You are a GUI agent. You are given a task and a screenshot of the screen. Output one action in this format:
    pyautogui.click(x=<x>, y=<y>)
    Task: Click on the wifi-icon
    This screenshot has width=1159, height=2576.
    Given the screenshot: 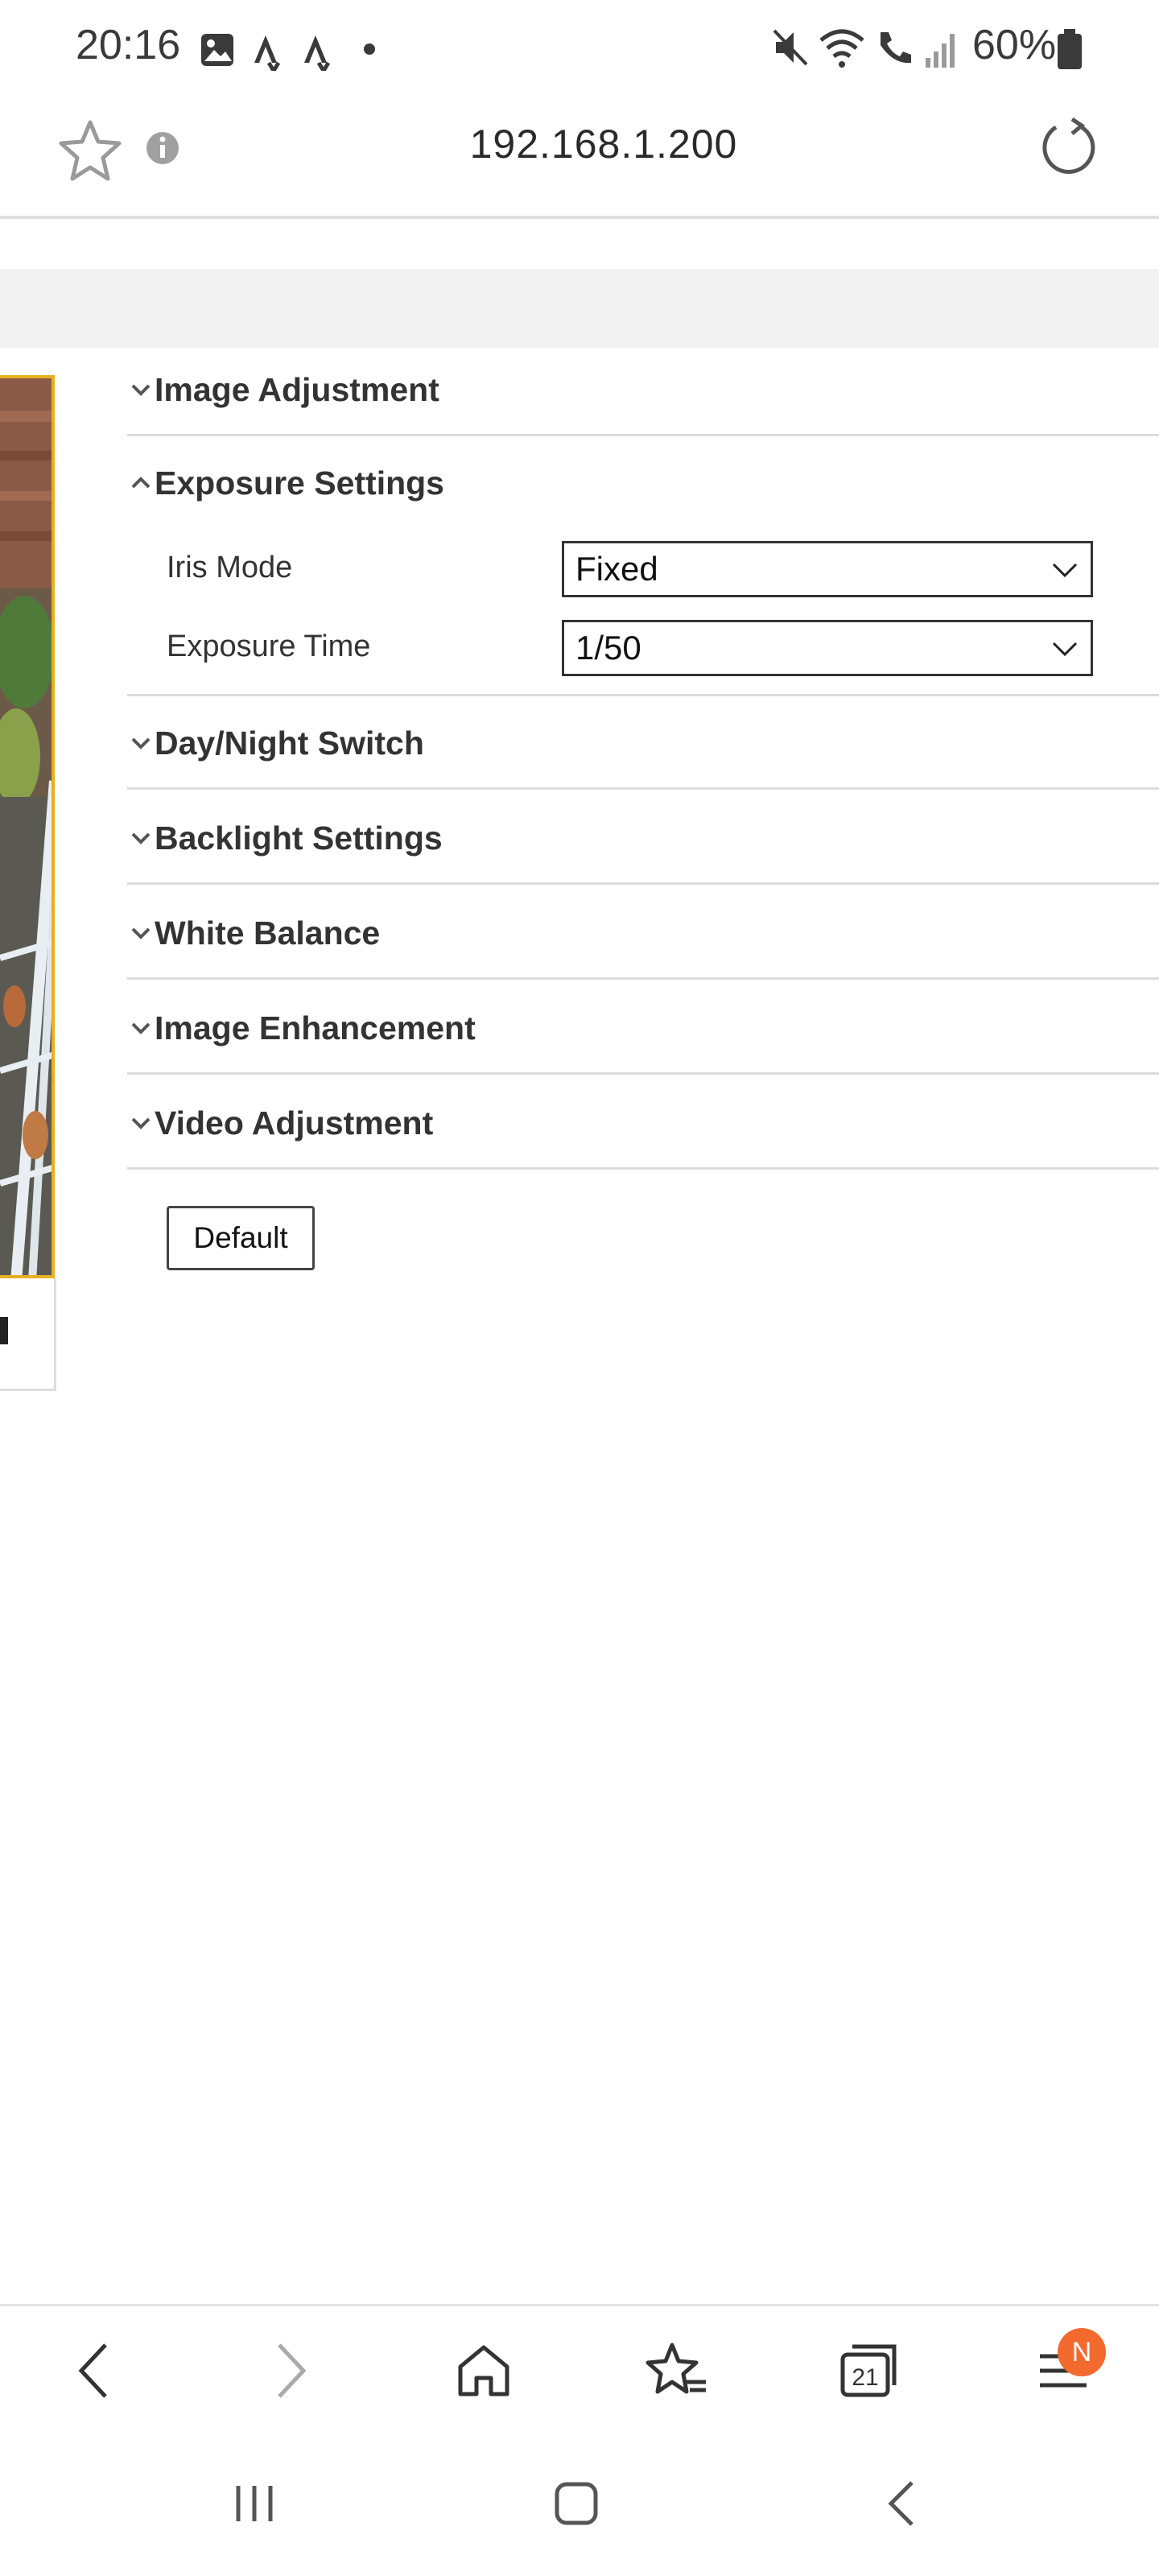 What is the action you would take?
    pyautogui.click(x=841, y=48)
    